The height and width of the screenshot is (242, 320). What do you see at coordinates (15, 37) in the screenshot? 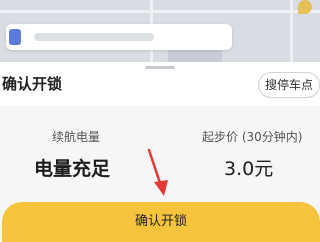
I see `location-icon` at bounding box center [15, 37].